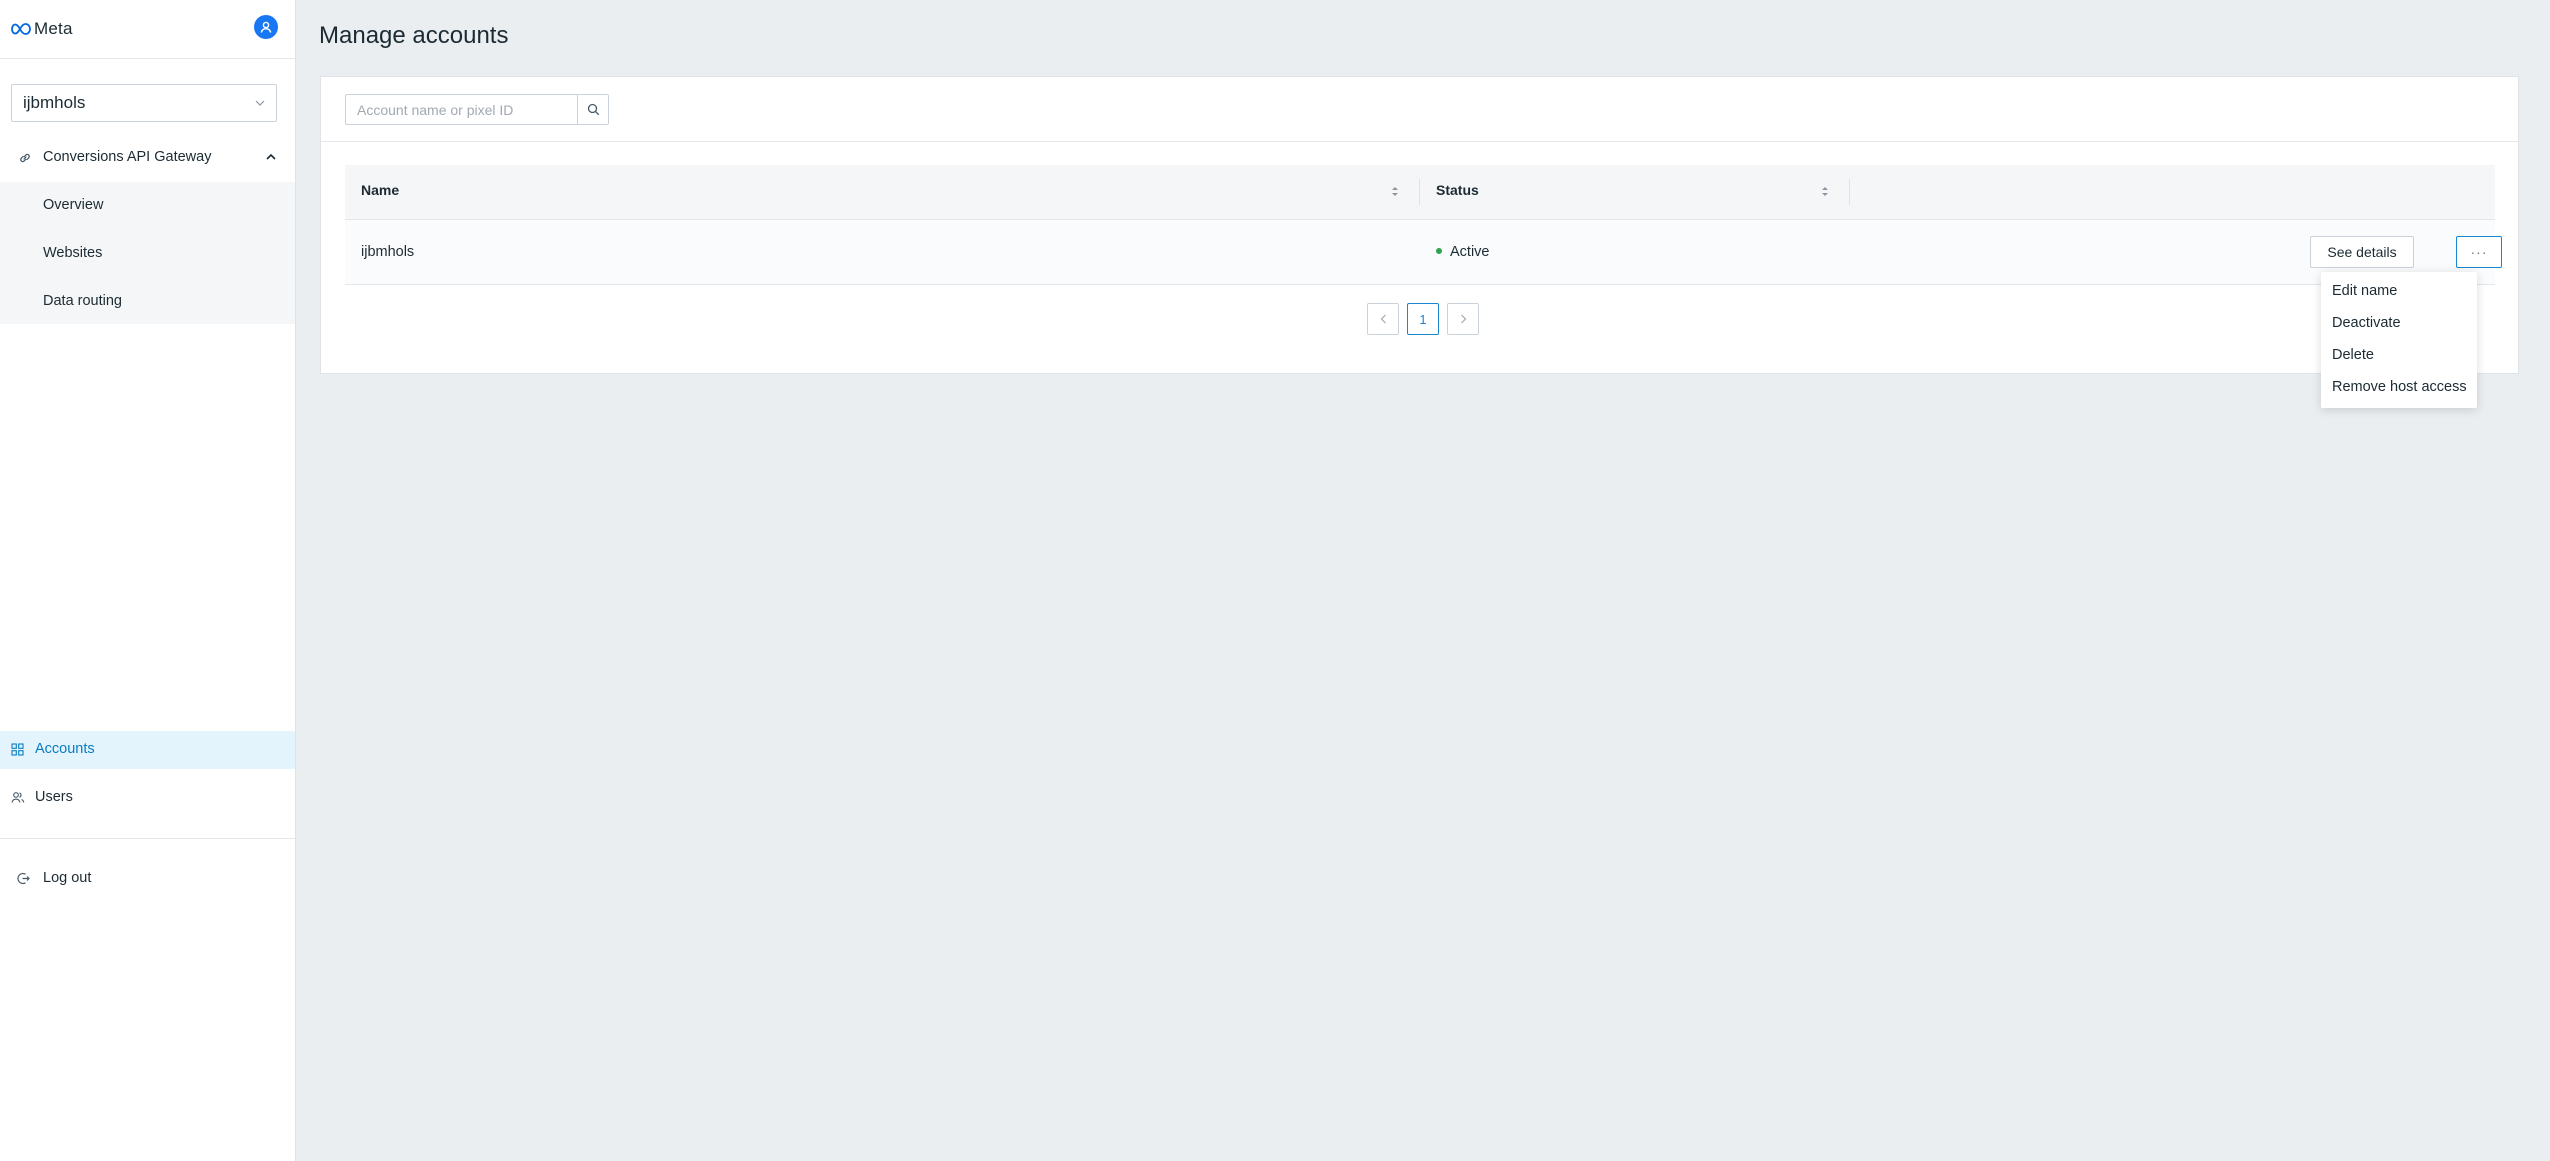 This screenshot has height=1161, width=2550. Describe the element at coordinates (388, 252) in the screenshot. I see `account-name-cell: ijbmhols` at that location.